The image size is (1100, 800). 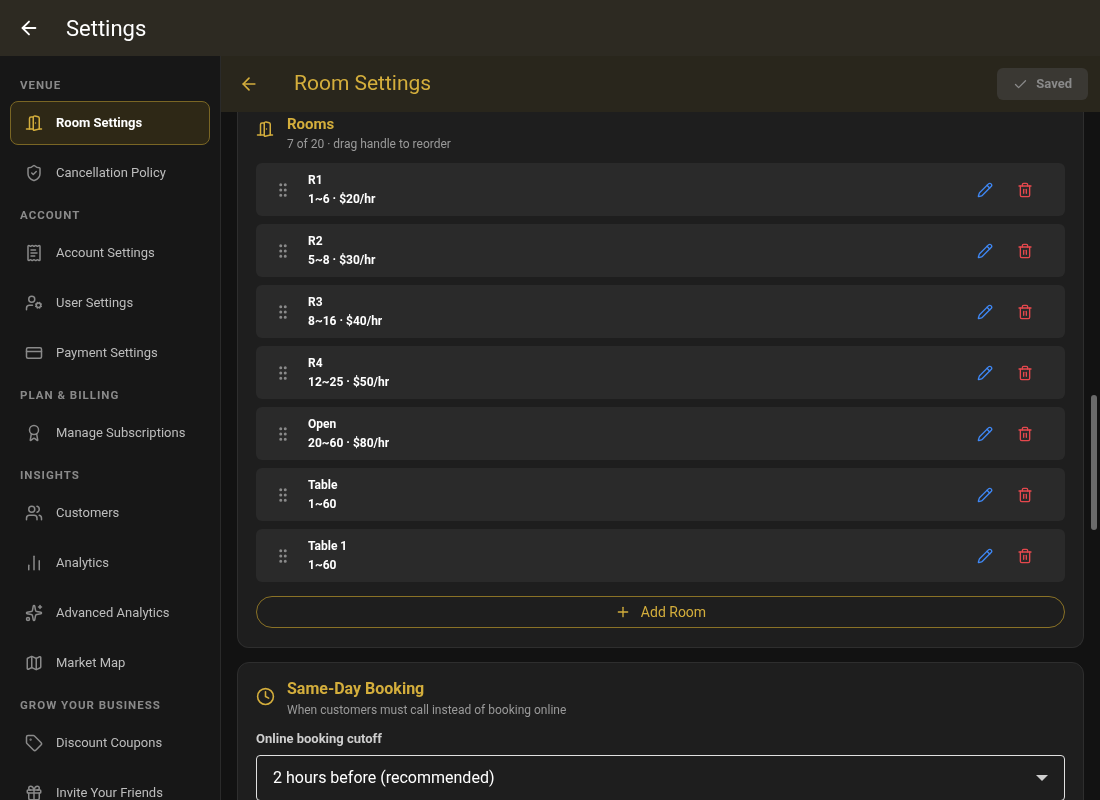 I want to click on sidebar-item: Market Map, so click(x=110, y=663).